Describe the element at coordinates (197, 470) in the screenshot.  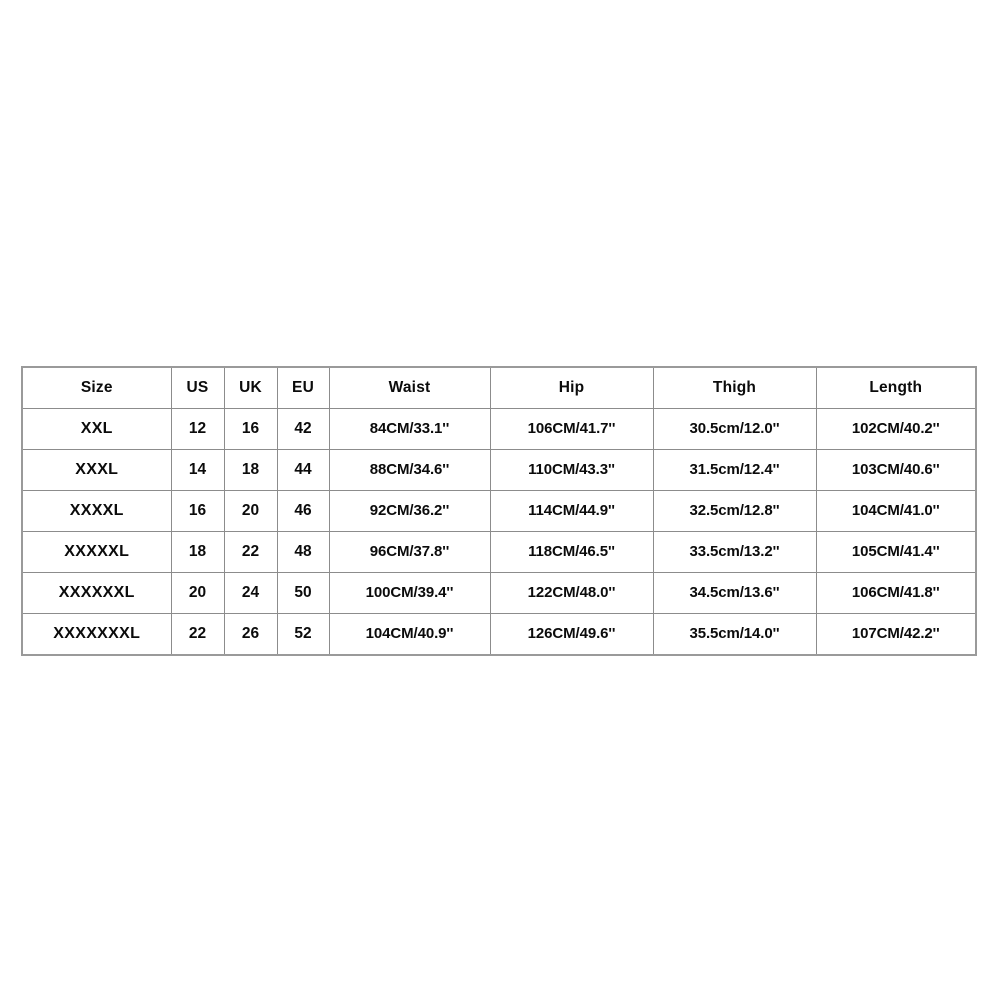
I see `cell-us: 14` at that location.